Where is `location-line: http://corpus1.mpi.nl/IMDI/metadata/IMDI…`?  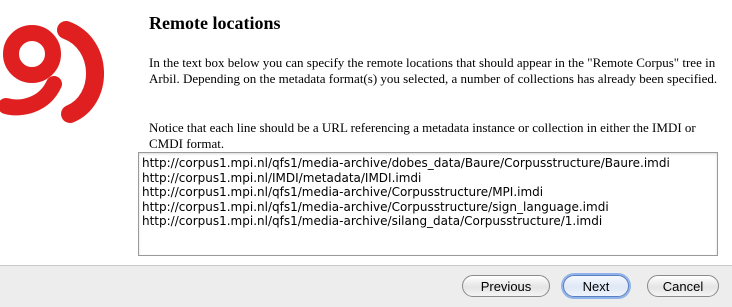
location-line: http://corpus1.mpi.nl/IMDI/metadata/IMDI… is located at coordinates (282, 177).